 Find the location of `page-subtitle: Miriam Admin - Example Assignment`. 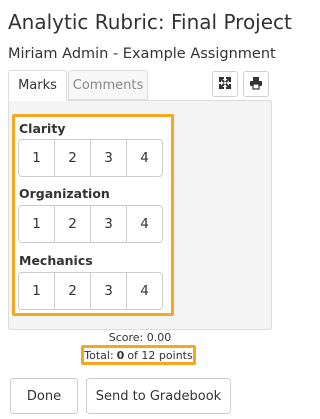

page-subtitle: Miriam Admin - Example Assignment is located at coordinates (142, 54).